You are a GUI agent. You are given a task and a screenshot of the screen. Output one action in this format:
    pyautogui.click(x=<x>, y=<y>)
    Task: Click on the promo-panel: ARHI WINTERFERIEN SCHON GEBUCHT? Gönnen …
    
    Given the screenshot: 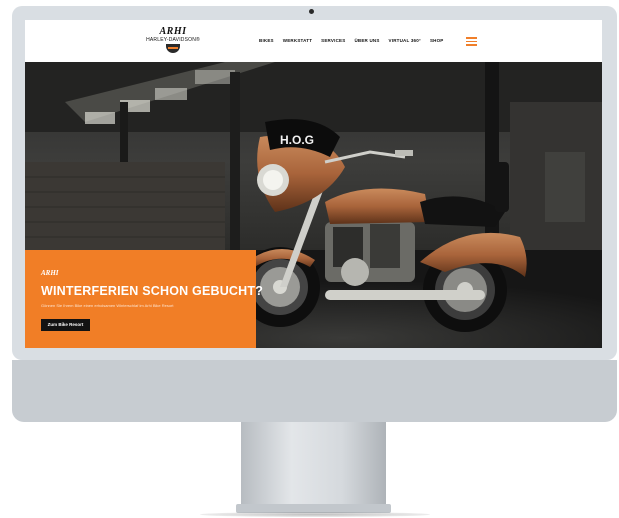 What is the action you would take?
    pyautogui.click(x=144, y=299)
    